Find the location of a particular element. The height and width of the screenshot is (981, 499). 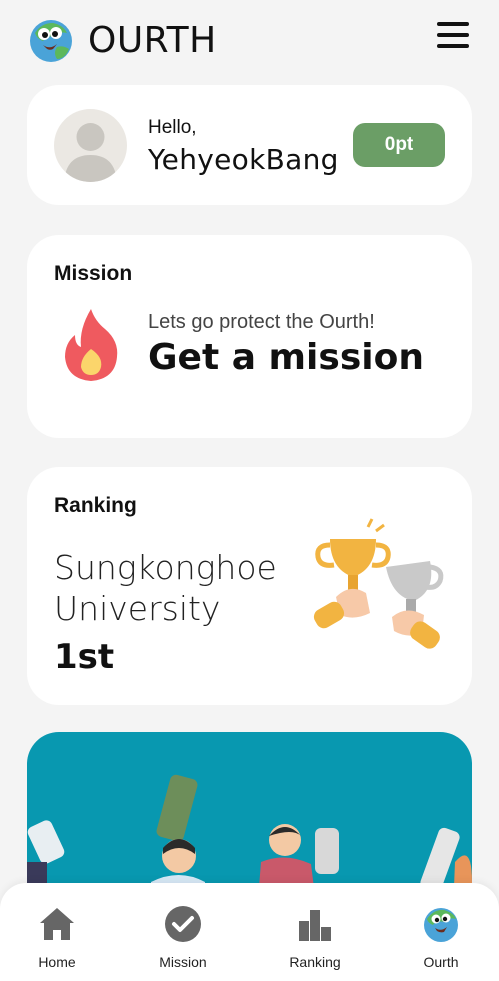

greeting-text: Hello, is located at coordinates (172, 127).